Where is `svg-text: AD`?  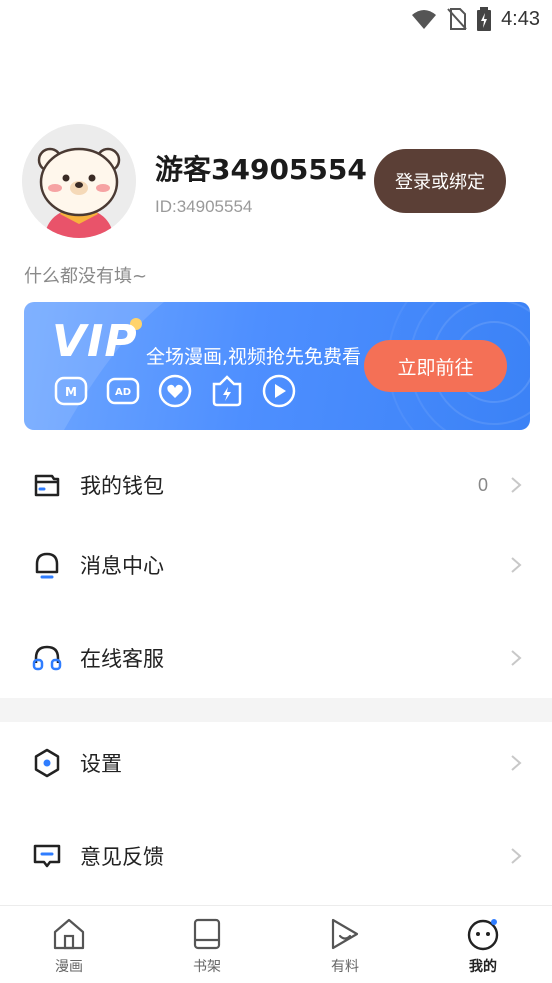
svg-text: AD is located at coordinates (123, 392).